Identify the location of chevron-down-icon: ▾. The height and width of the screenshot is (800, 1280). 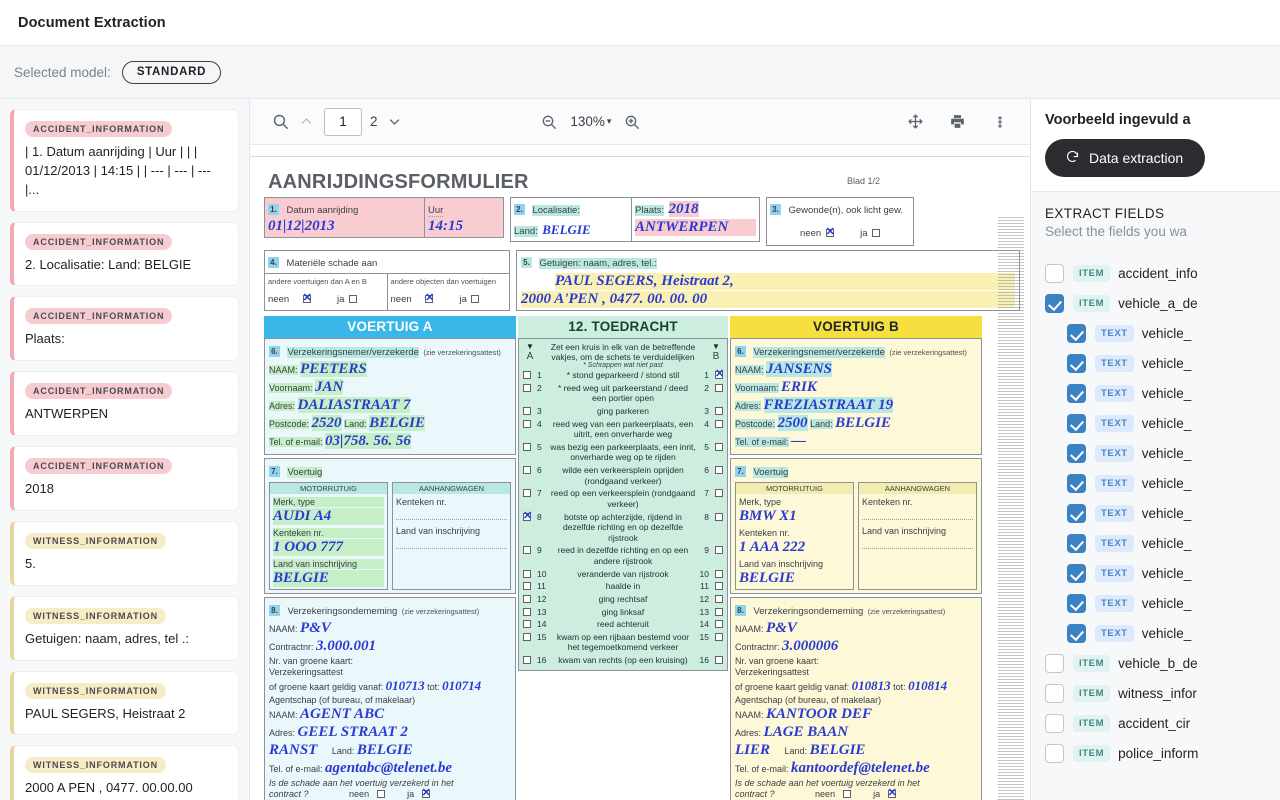
(609, 121).